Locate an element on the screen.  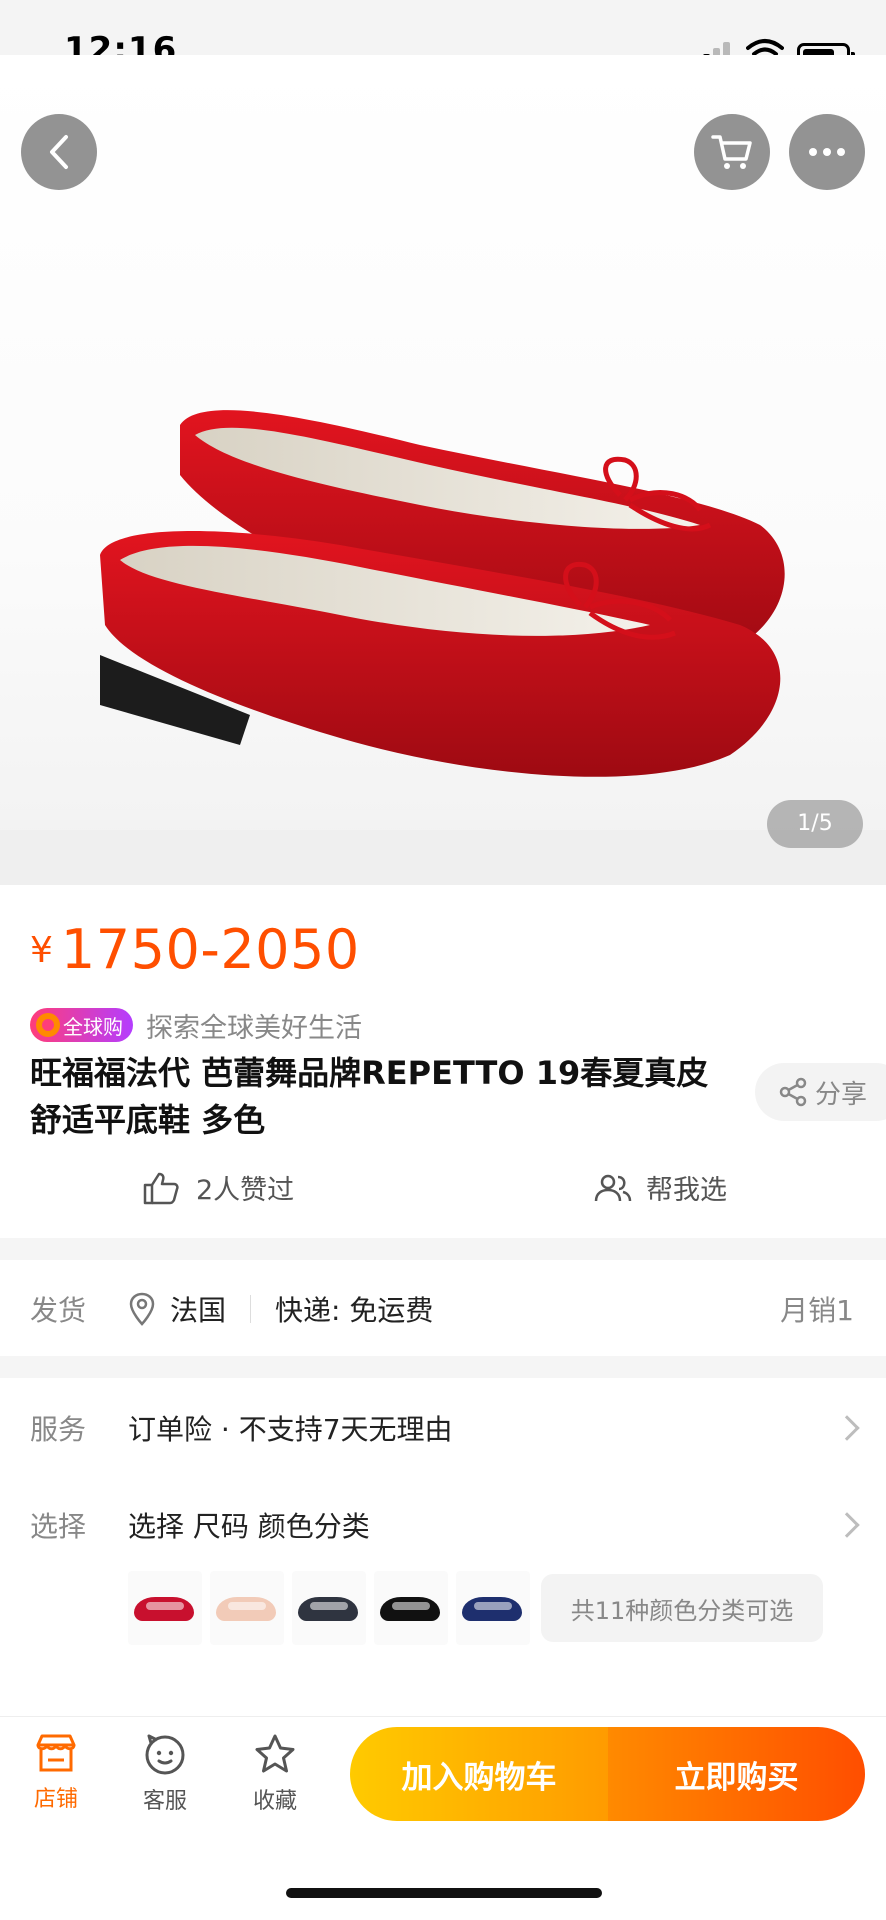
thumbs-up-icon is located at coordinates (161, 1188).